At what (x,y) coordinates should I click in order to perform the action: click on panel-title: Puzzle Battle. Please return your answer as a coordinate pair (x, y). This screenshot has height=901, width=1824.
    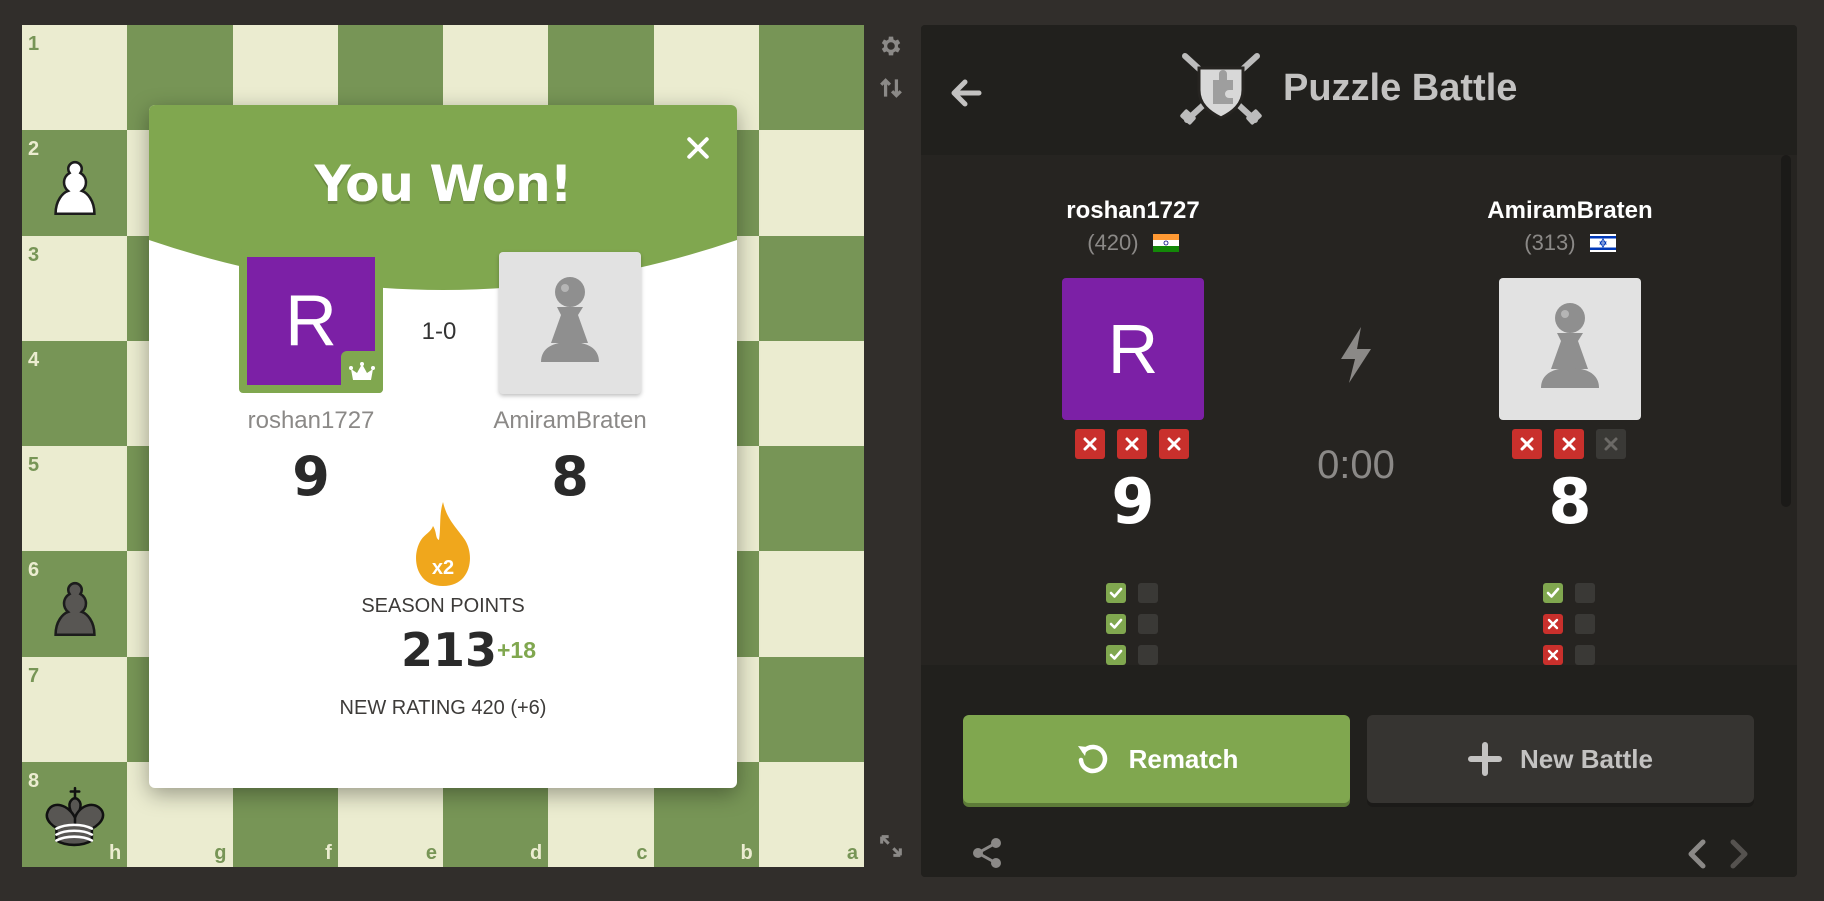
    Looking at the image, I should click on (1400, 88).